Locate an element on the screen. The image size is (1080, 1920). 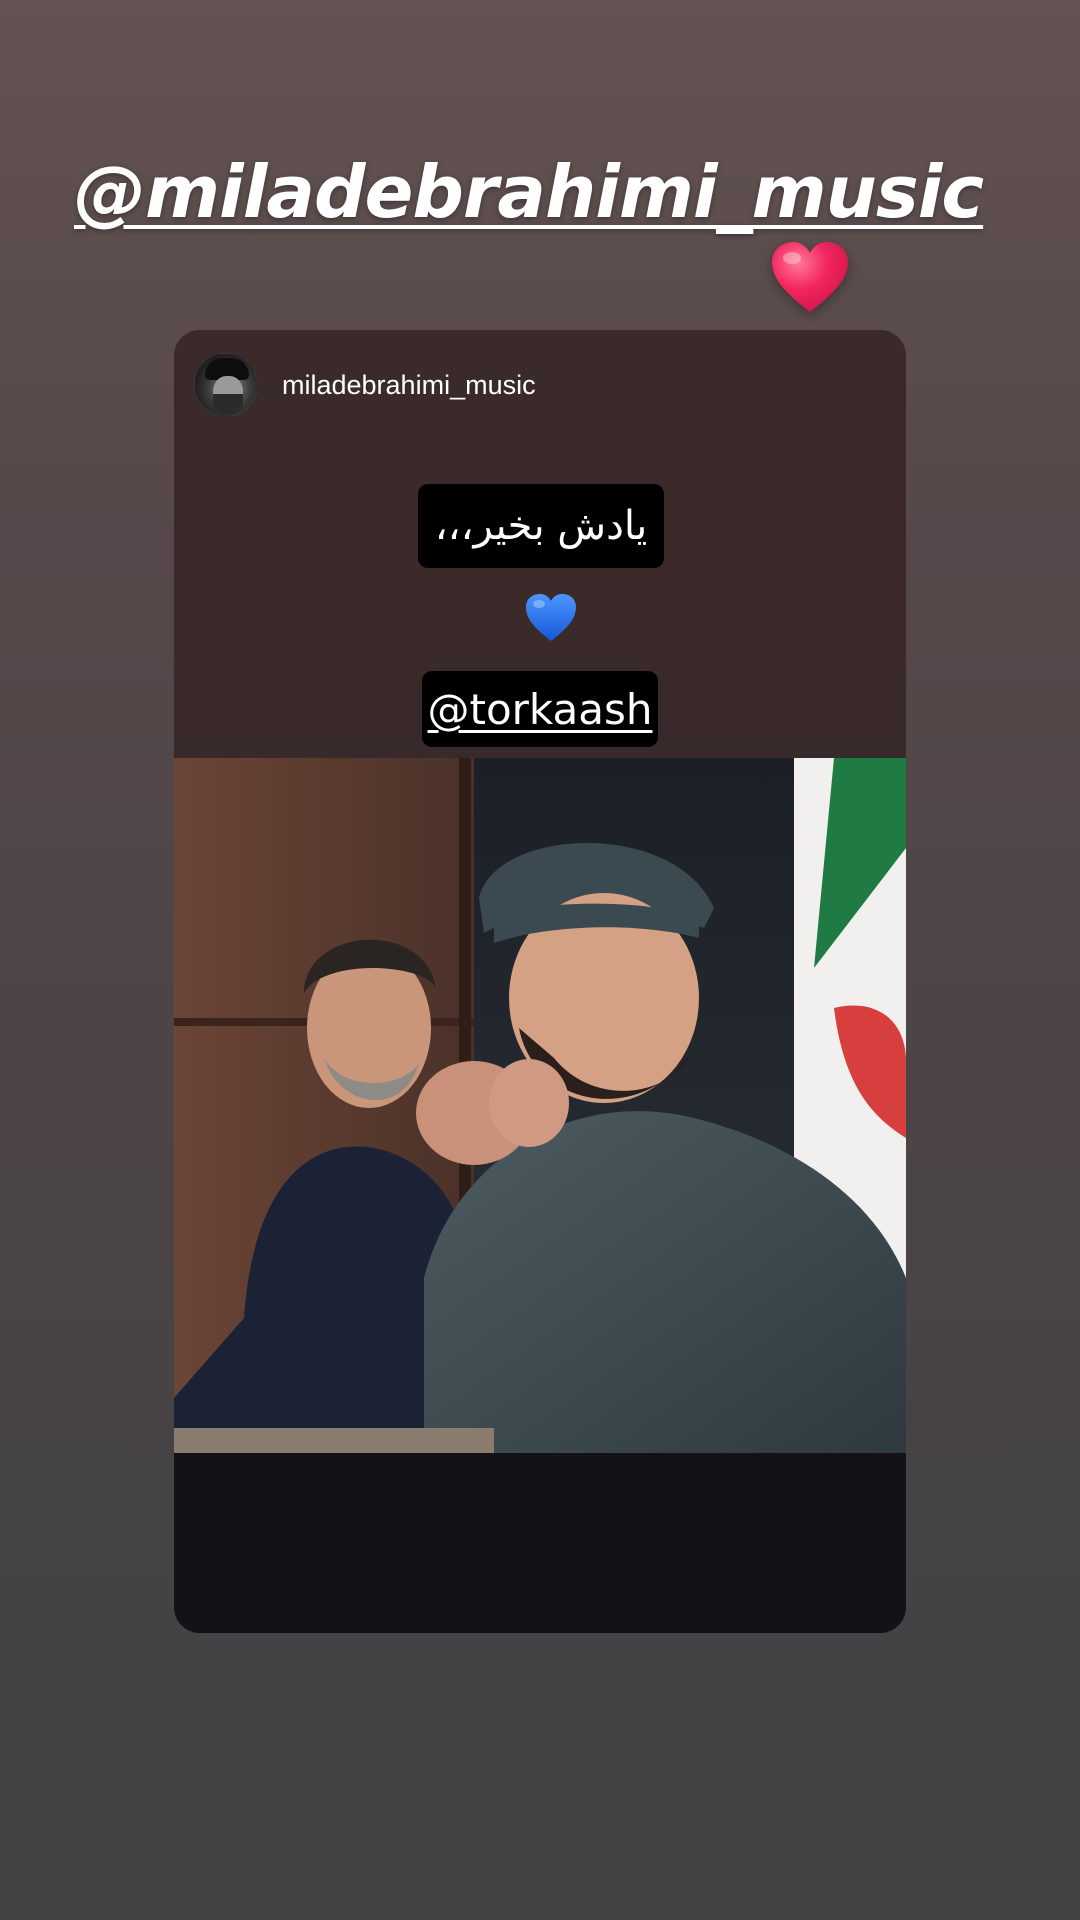
mention-sticker: @miladebrahimi_music is located at coordinates (529, 192).